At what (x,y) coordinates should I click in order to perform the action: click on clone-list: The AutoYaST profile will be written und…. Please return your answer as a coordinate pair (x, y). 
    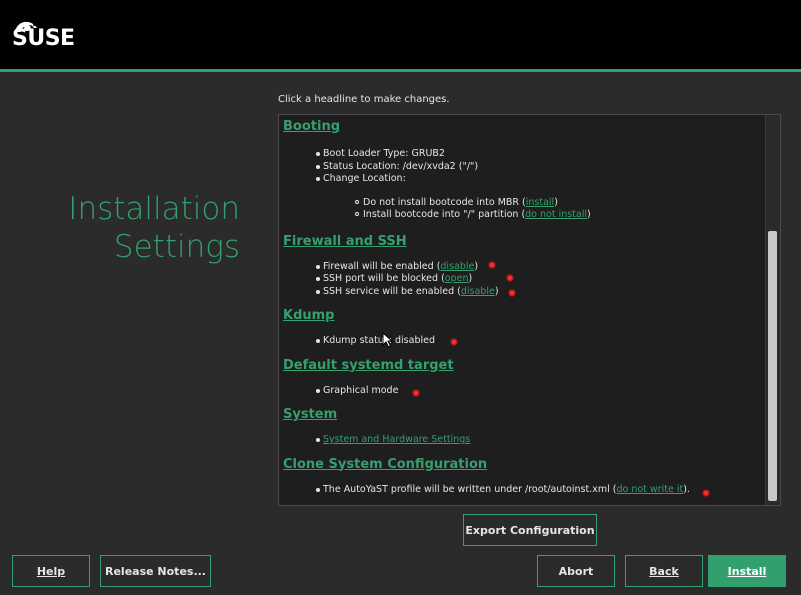
    Looking at the image, I should click on (523, 490).